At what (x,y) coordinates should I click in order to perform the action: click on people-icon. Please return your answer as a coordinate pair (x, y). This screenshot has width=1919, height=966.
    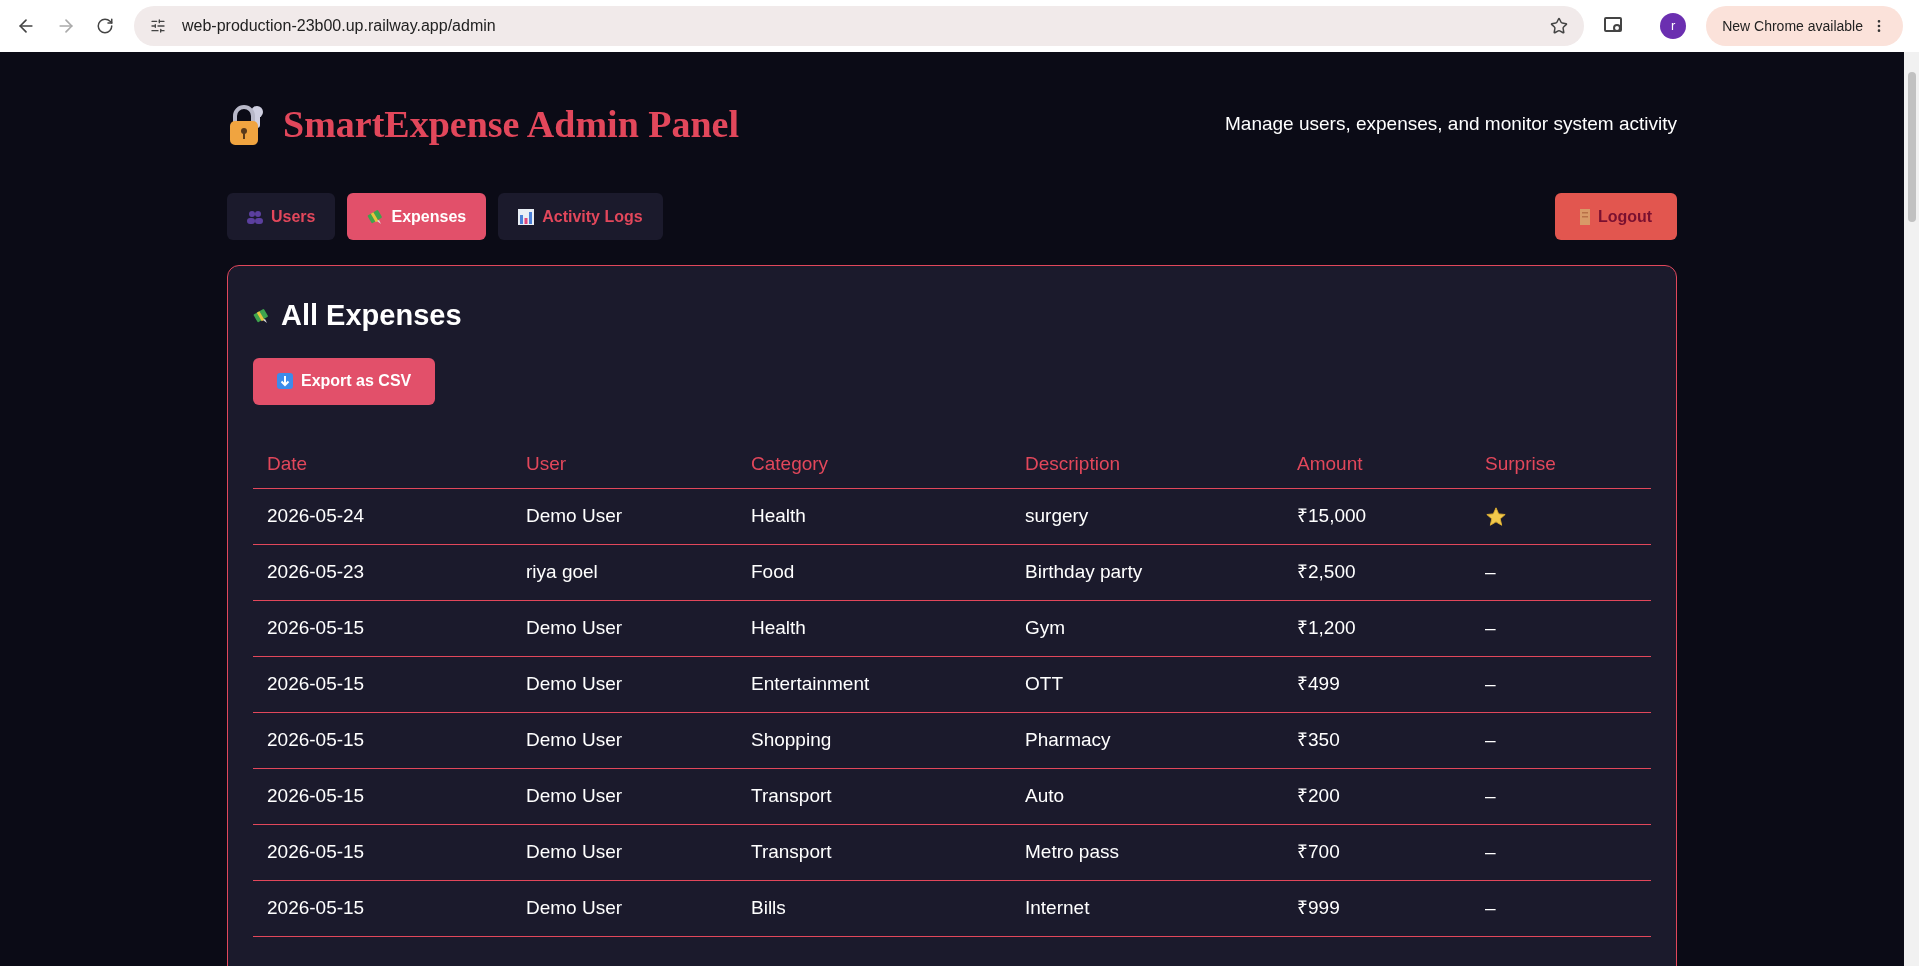
    Looking at the image, I should click on (255, 216).